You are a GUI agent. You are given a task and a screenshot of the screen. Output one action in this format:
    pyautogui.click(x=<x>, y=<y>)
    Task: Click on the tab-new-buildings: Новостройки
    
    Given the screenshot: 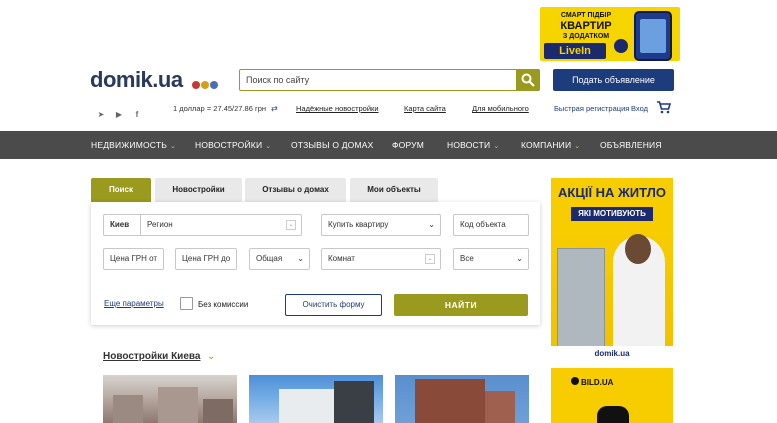 What is the action you would take?
    pyautogui.click(x=198, y=190)
    